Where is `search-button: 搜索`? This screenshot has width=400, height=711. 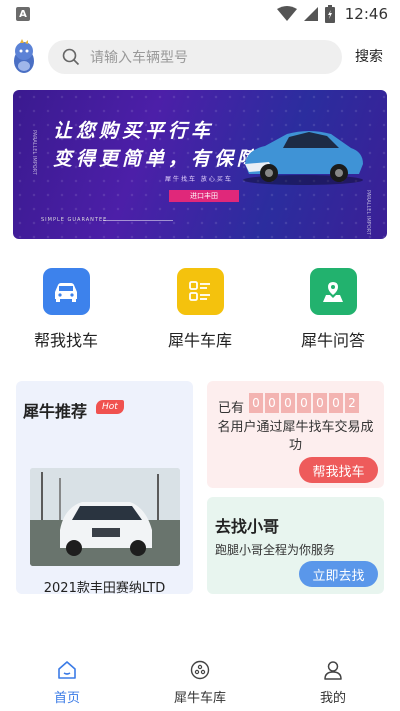
search-button: 搜索 is located at coordinates (369, 56).